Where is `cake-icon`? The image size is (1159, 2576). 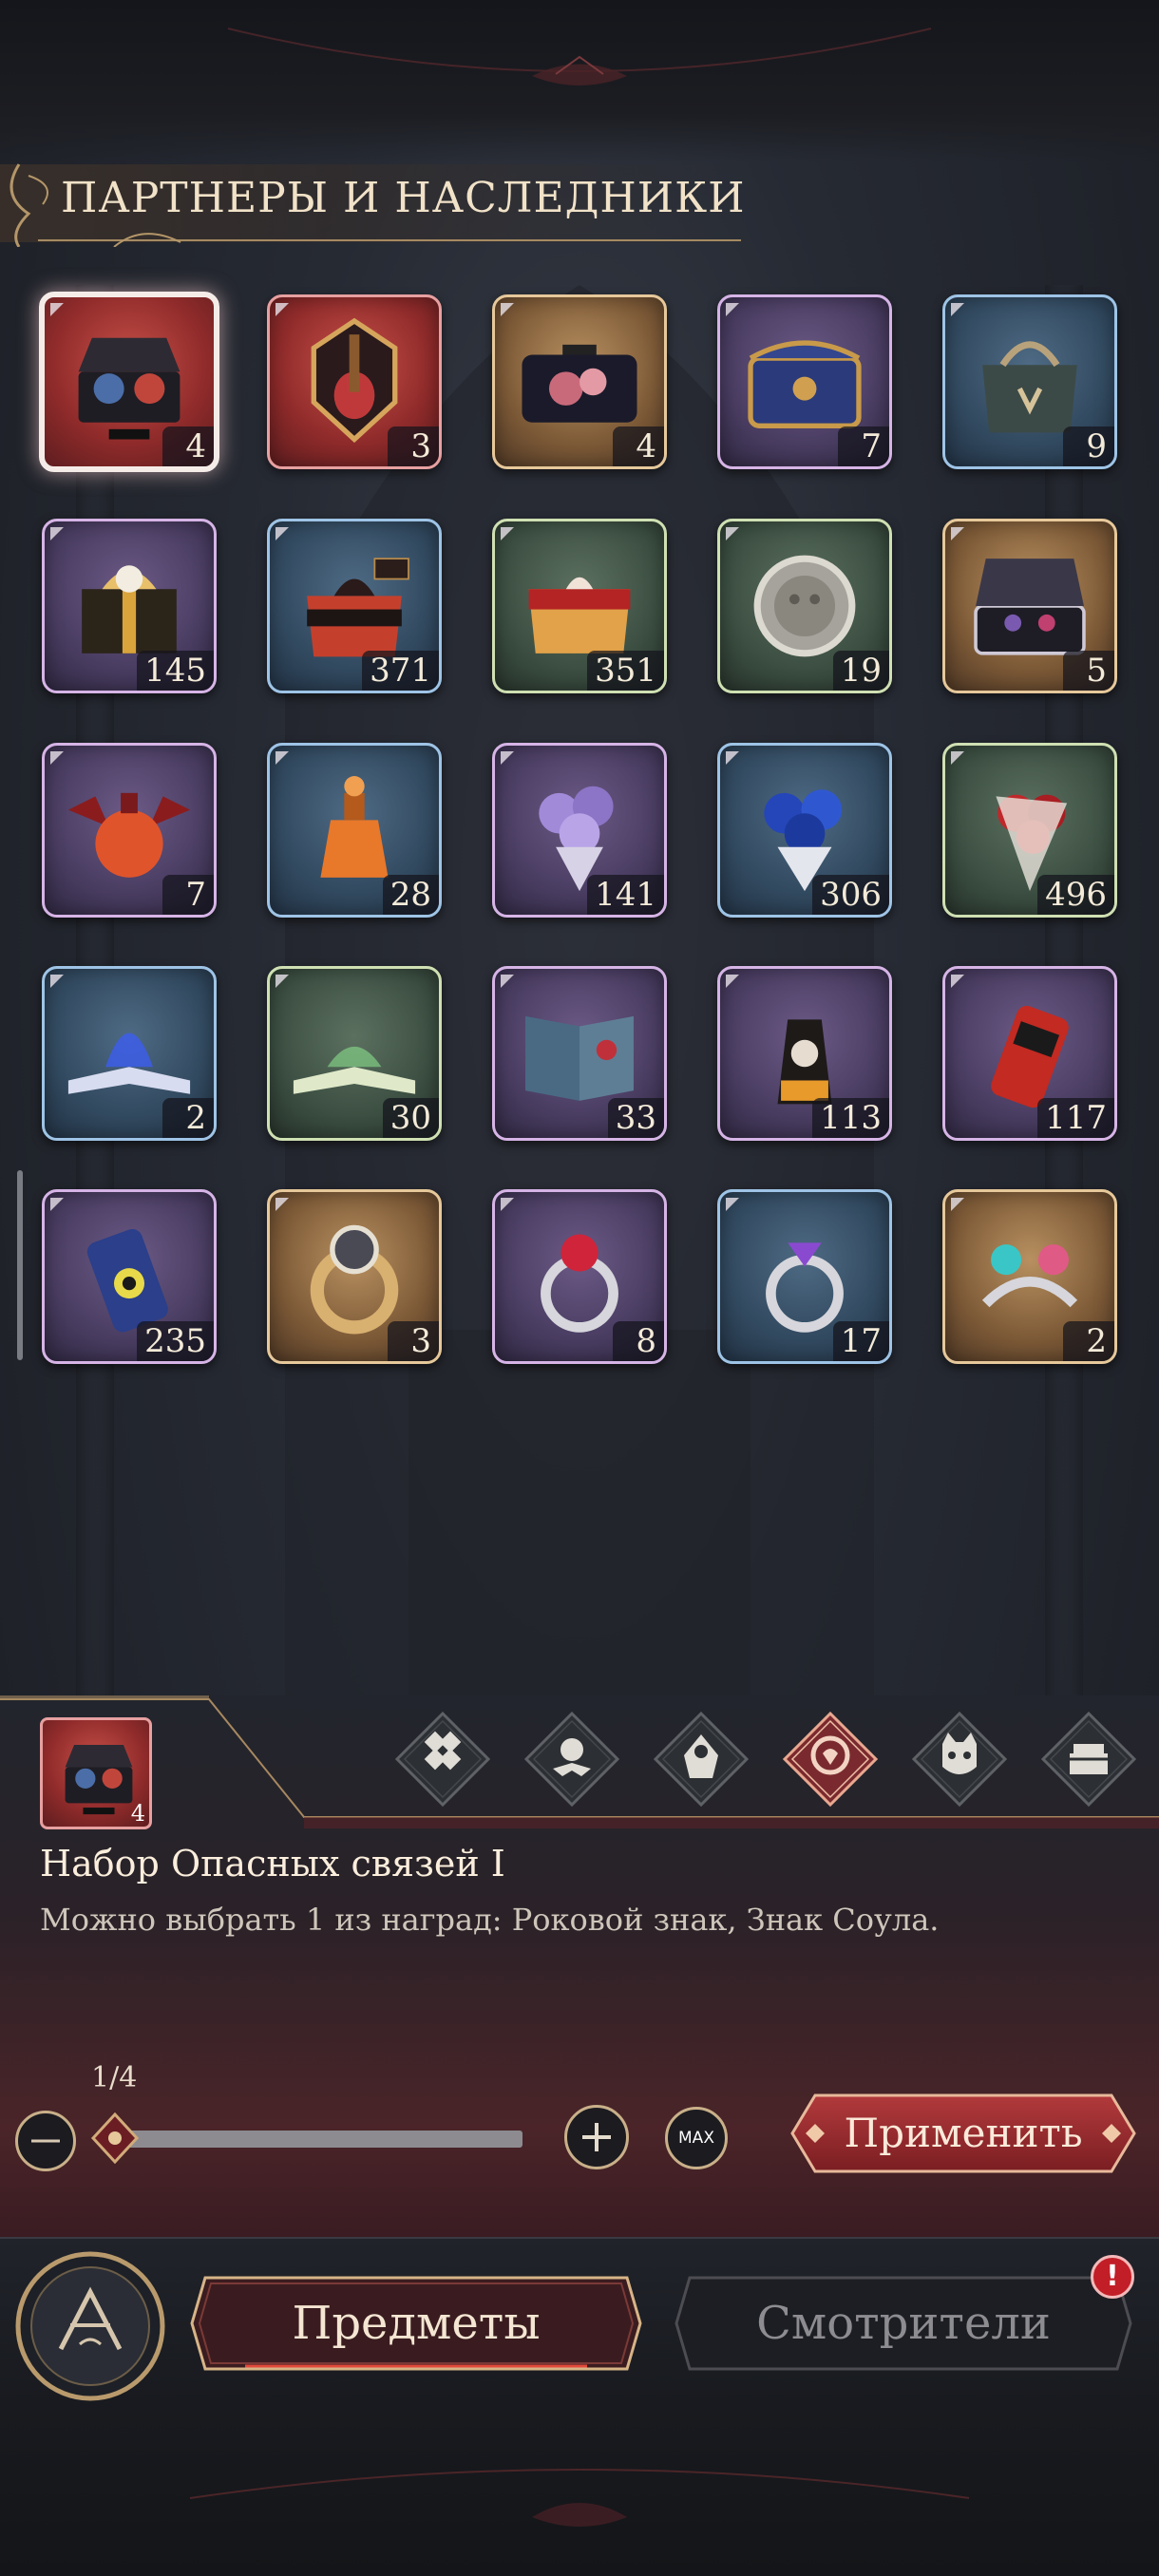 cake-icon is located at coordinates (1089, 1759).